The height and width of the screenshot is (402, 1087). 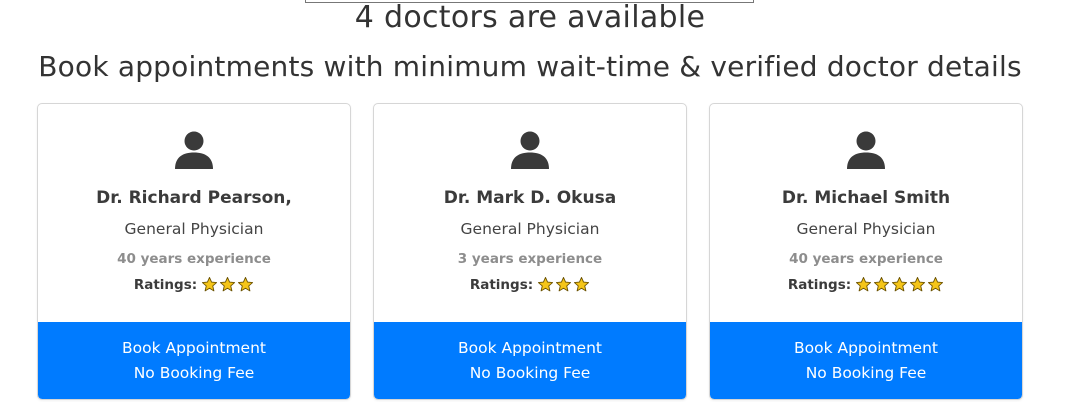 What do you see at coordinates (530, 259) in the screenshot?
I see `doctor-experience: 3 years experience` at bounding box center [530, 259].